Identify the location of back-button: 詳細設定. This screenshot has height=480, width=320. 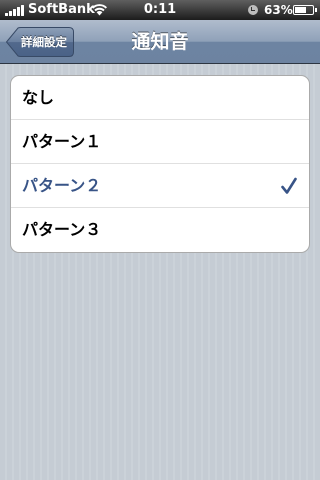
(40, 42).